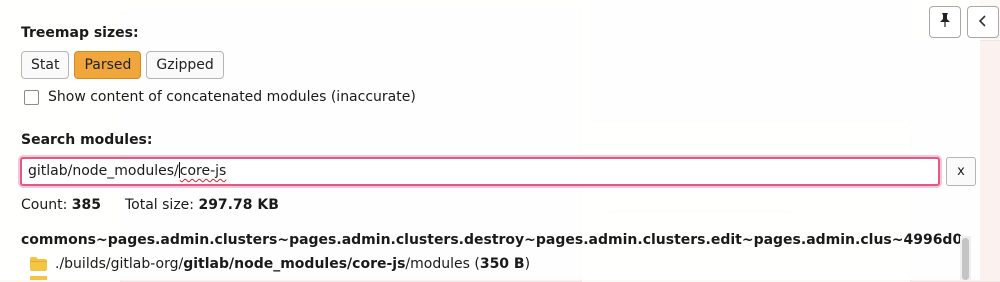 The height and width of the screenshot is (282, 1000). I want to click on search-value-before-caret: gitlab/node_modules/, so click(103, 171).